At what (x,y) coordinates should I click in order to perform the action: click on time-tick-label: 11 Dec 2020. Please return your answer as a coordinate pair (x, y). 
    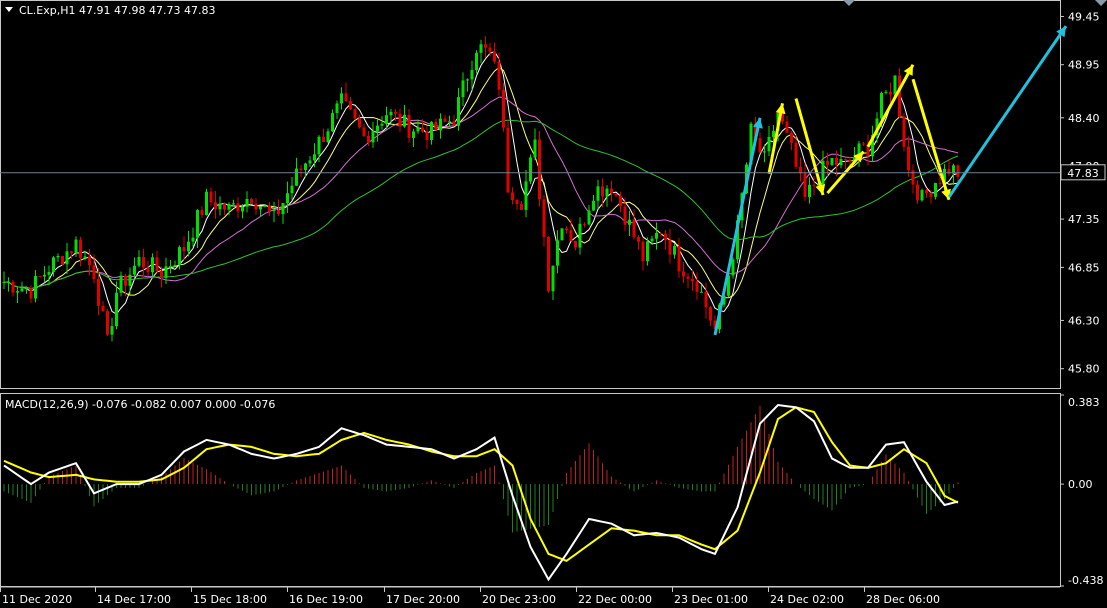
    Looking at the image, I should click on (37, 599).